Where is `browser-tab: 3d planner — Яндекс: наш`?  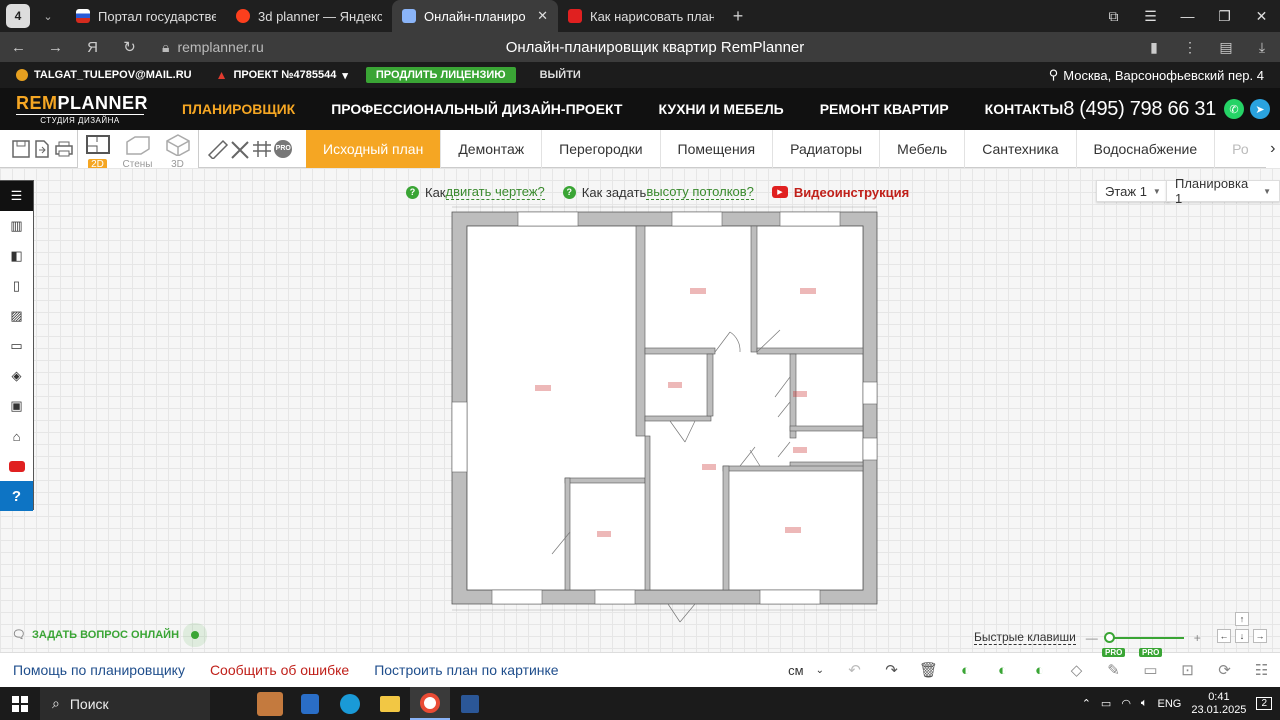 browser-tab: 3d planner — Яндекс: наш is located at coordinates (309, 16).